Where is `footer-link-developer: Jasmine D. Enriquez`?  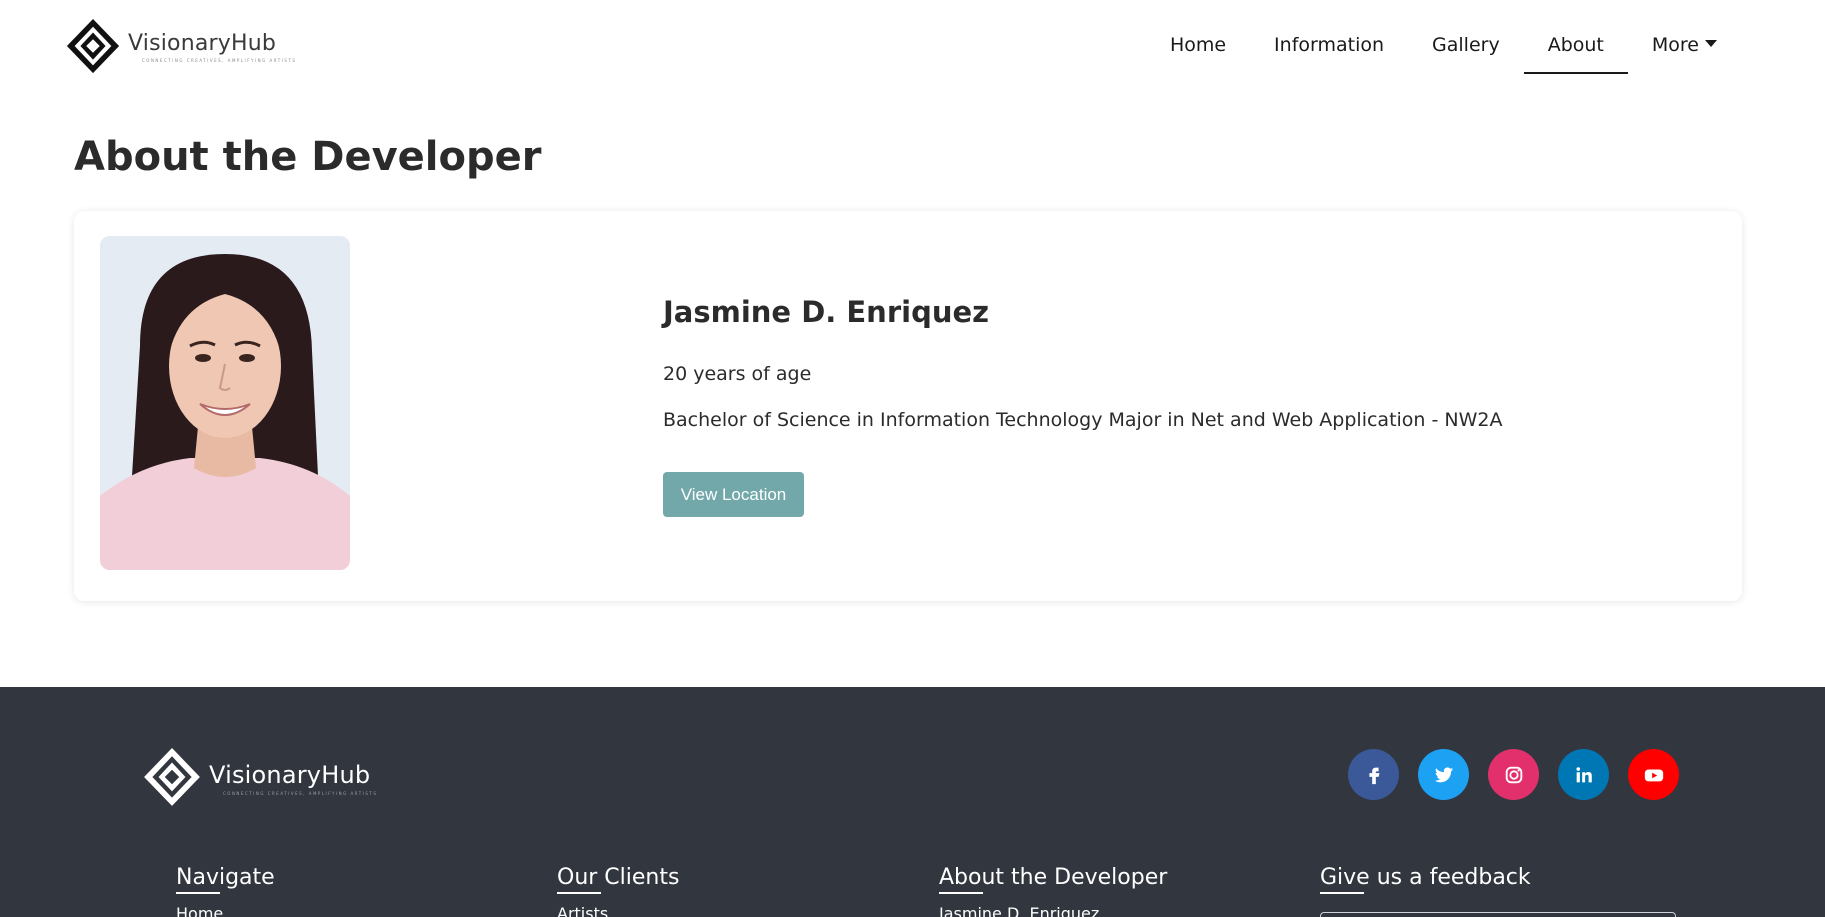 footer-link-developer: Jasmine D. Enriquez is located at coordinates (1053, 910).